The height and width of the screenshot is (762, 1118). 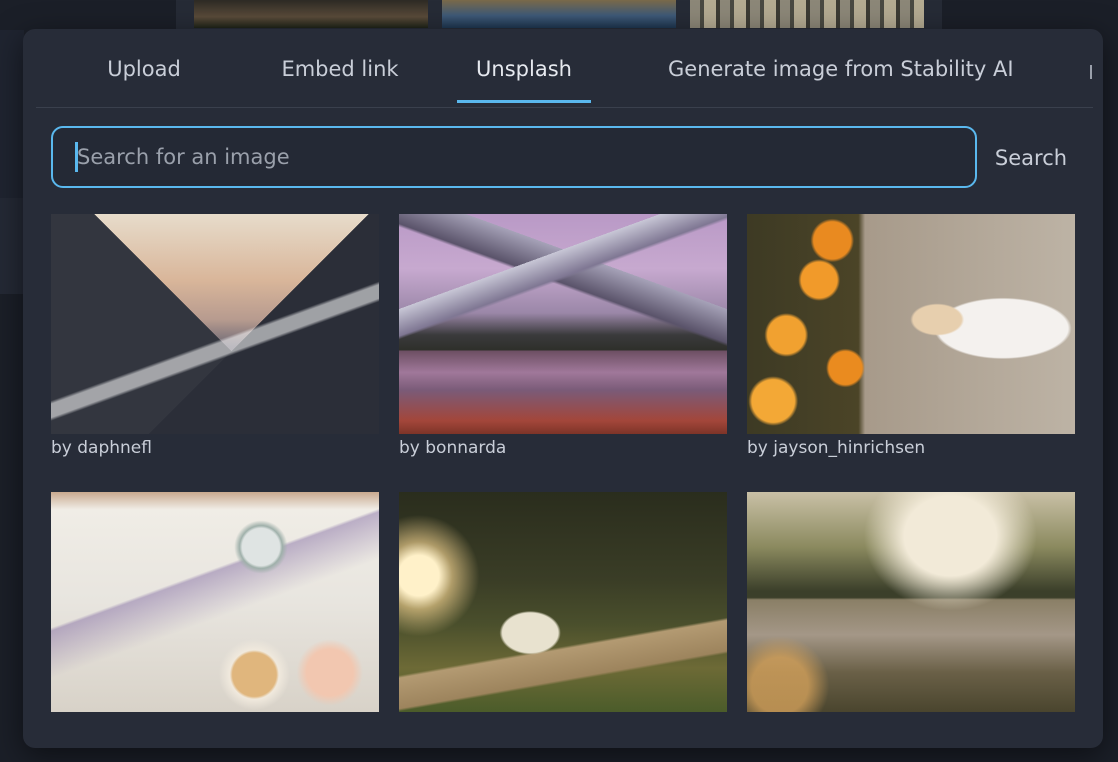 I want to click on tab-embed-link: Embed link, so click(x=340, y=80).